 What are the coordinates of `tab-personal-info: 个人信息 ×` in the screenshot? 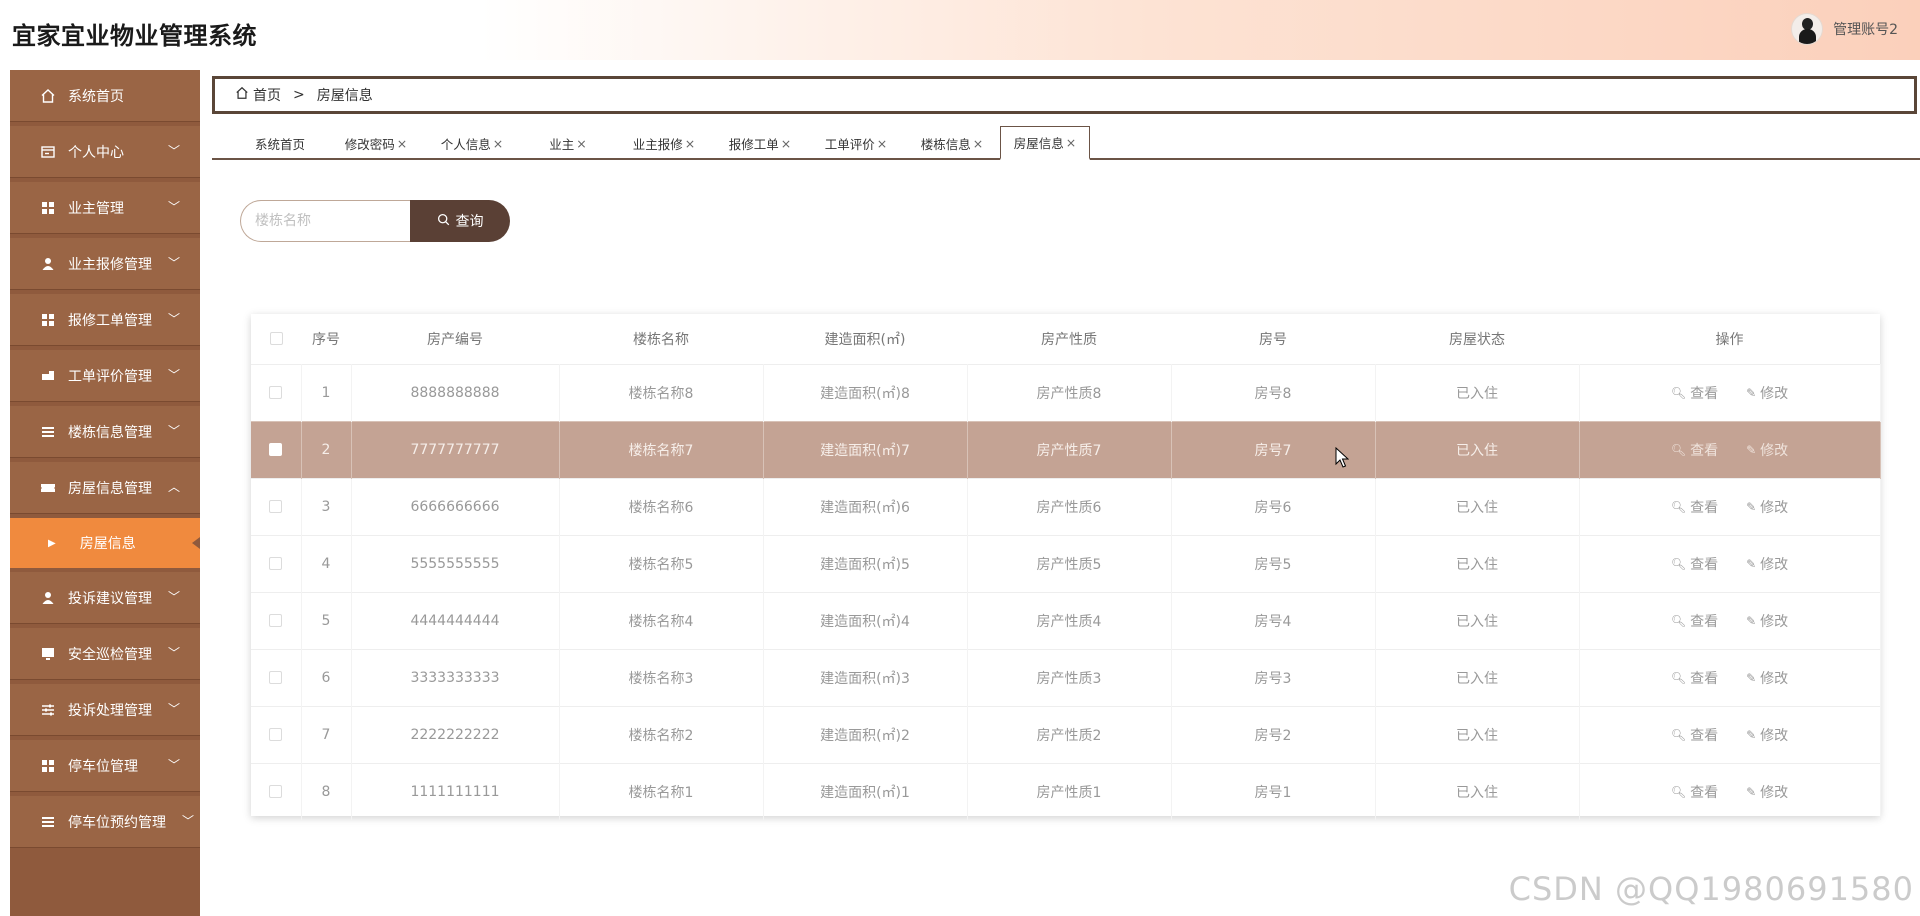 It's located at (472, 143).